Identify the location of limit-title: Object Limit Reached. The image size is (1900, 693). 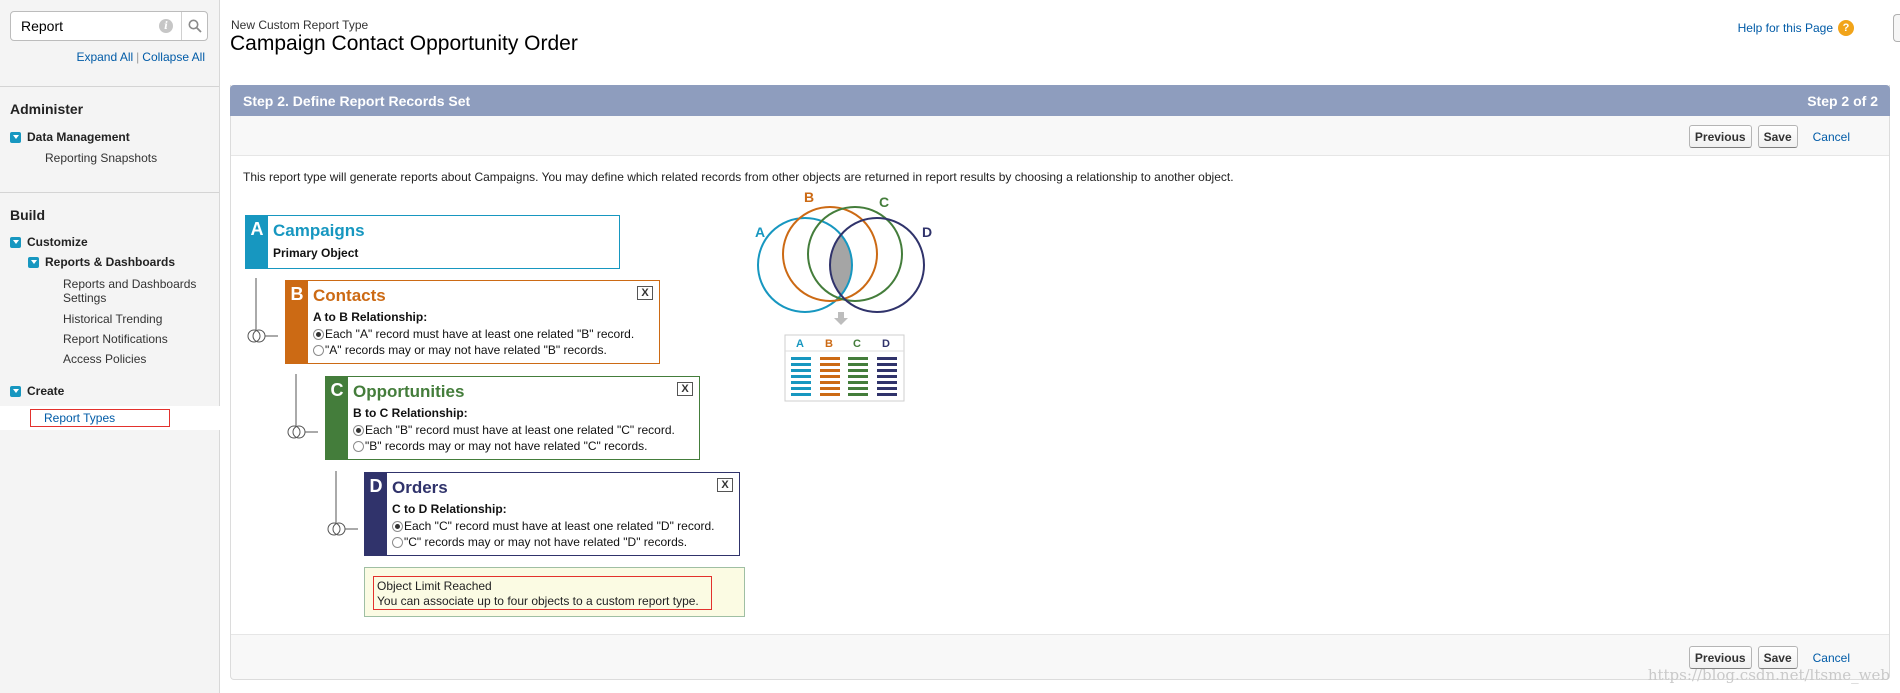
(434, 586).